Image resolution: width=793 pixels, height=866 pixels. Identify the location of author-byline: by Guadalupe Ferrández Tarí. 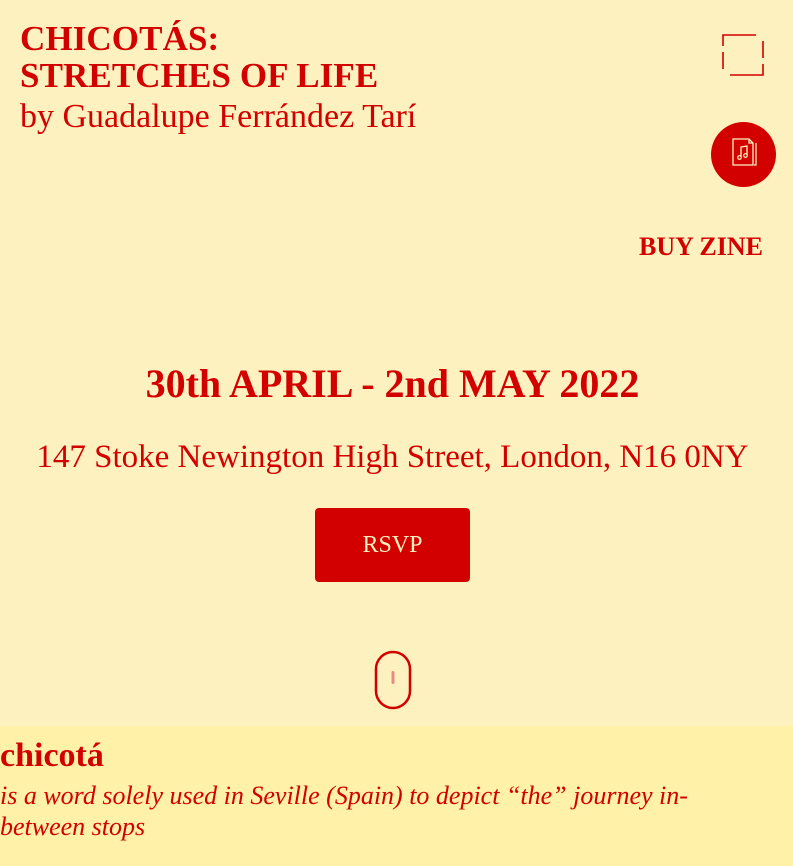
(218, 116).